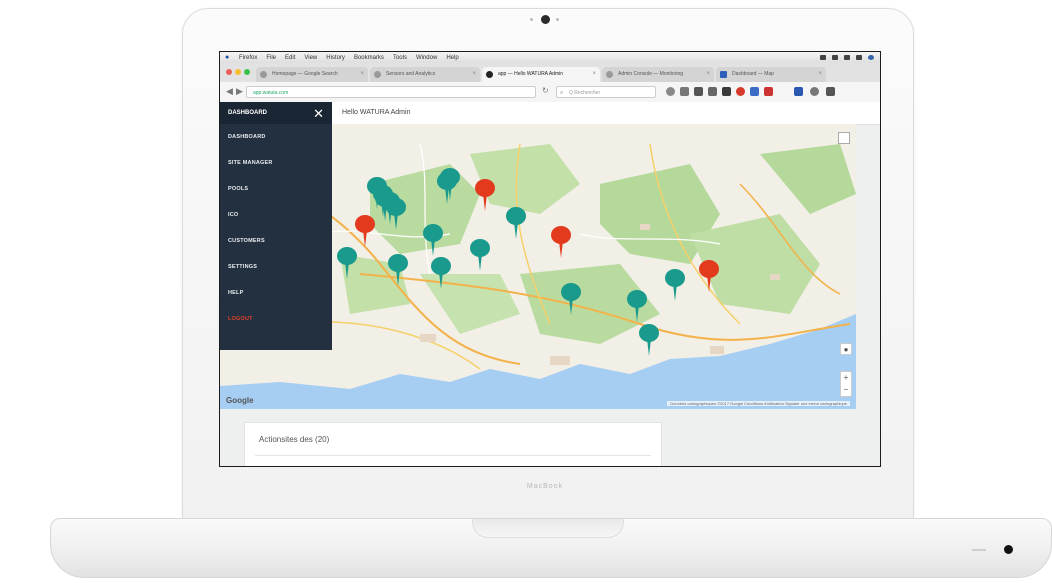 This screenshot has width=1052, height=583. What do you see at coordinates (391, 92) in the screenshot?
I see `url-input: app.watuta.com` at bounding box center [391, 92].